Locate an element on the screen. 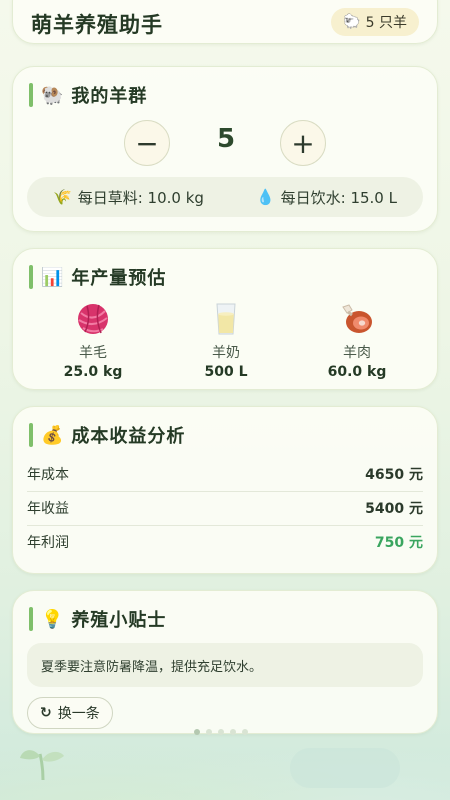  milk-glass-icon is located at coordinates (226, 319).